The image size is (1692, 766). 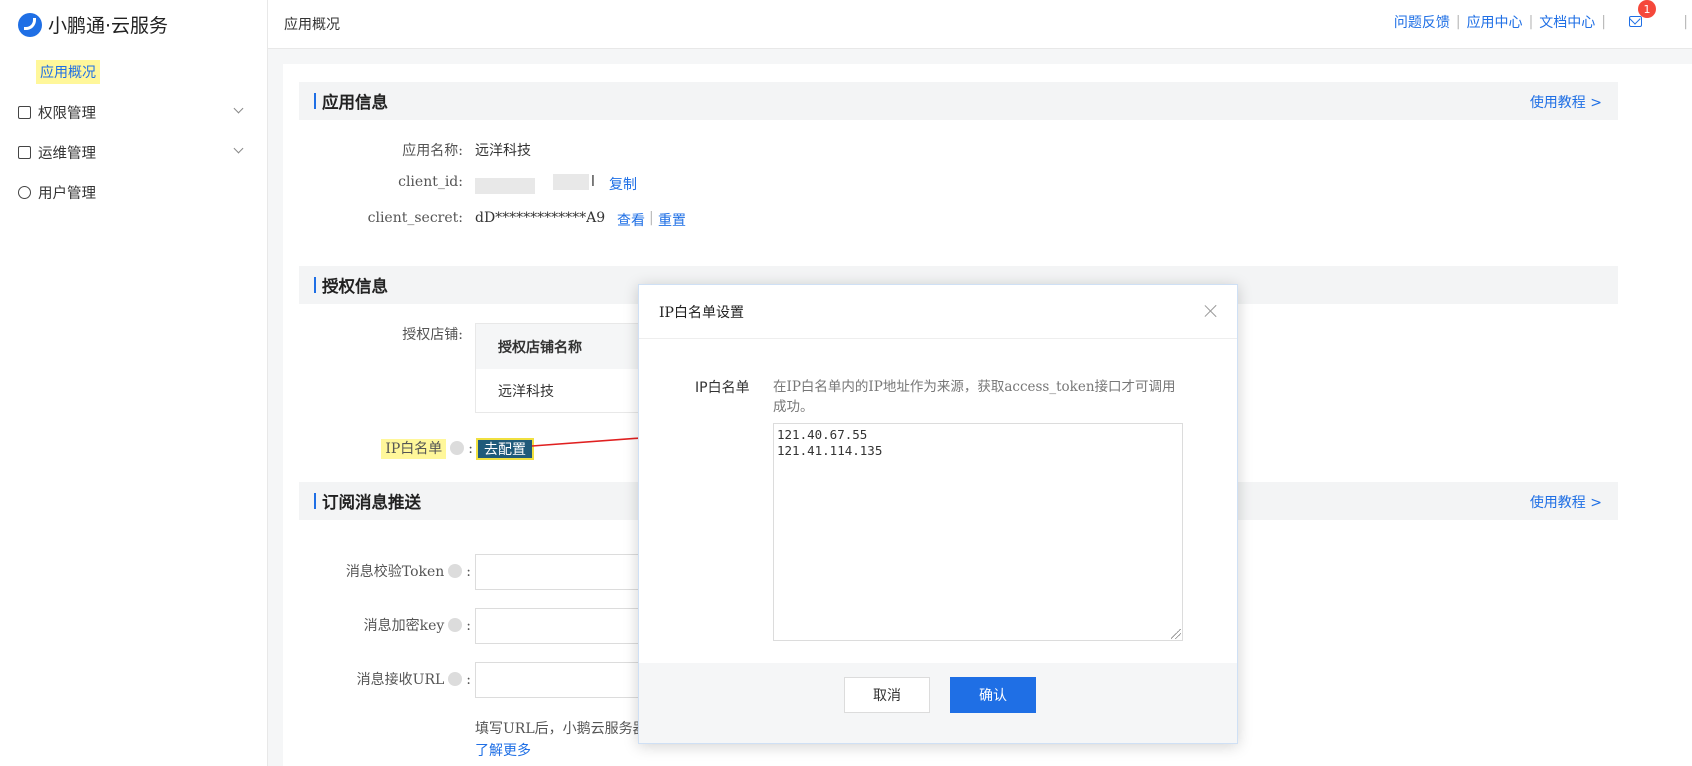 I want to click on client-id-masked, so click(x=505, y=186).